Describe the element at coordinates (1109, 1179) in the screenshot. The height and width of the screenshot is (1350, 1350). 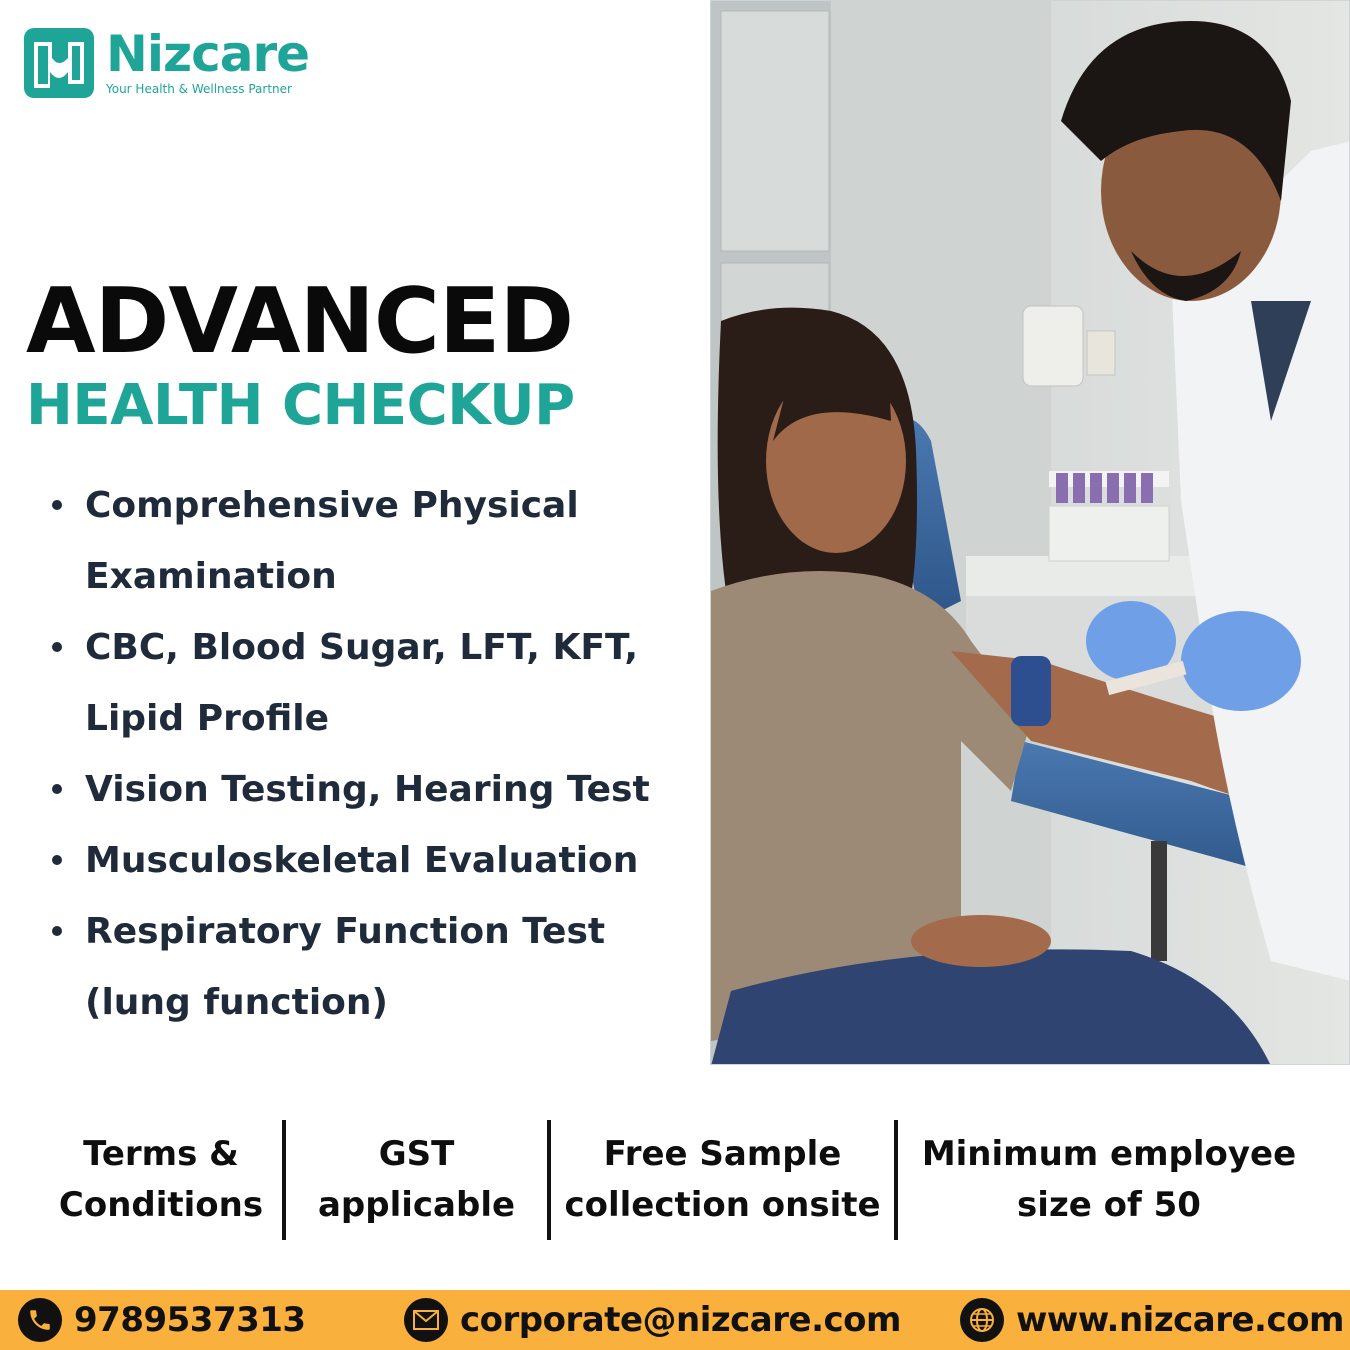
I see `info-minimum-size: Minimum employee size of 50` at that location.